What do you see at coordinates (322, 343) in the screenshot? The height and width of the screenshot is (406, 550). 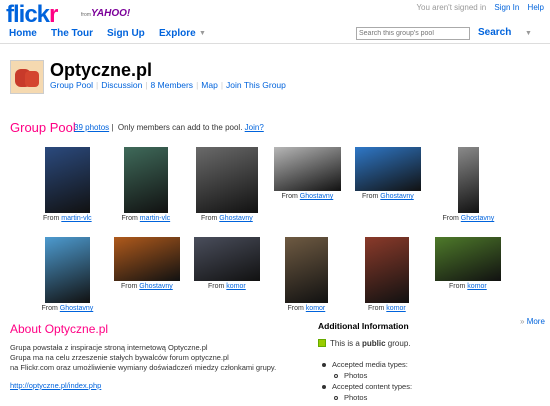 I see `public-group-icon` at bounding box center [322, 343].